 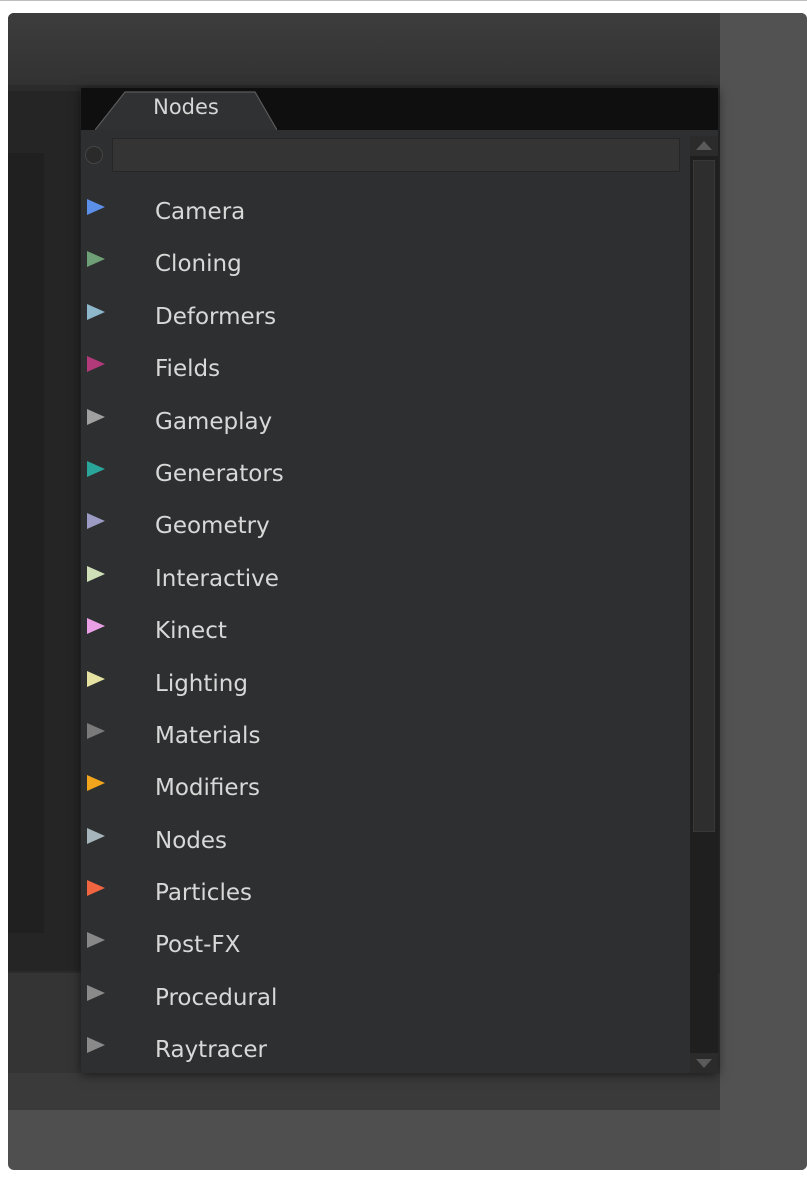 I want to click on list-item: Particles, so click(x=384, y=895).